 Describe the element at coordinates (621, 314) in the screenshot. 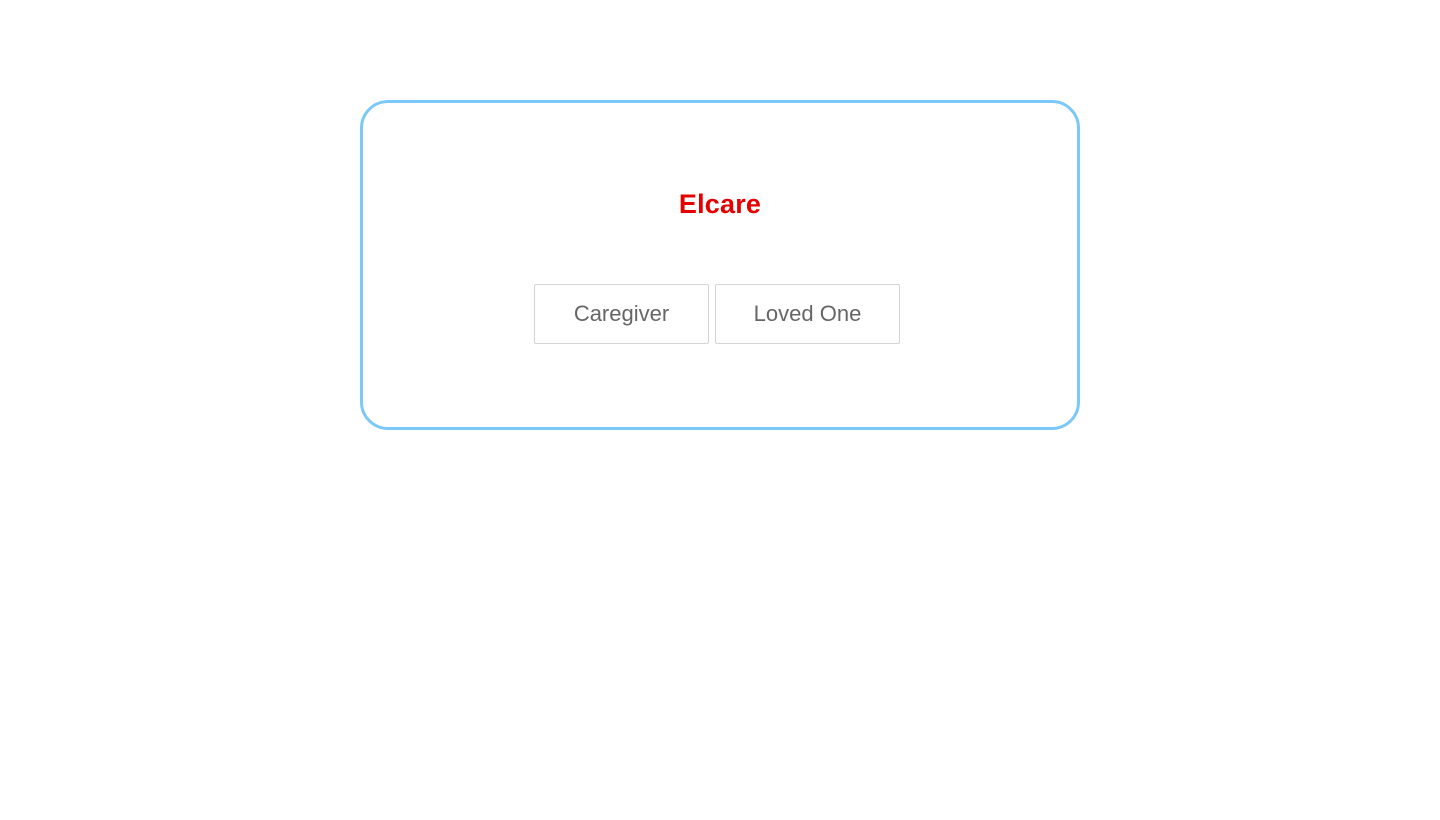

I see `caregiver-button: Caregiver` at that location.